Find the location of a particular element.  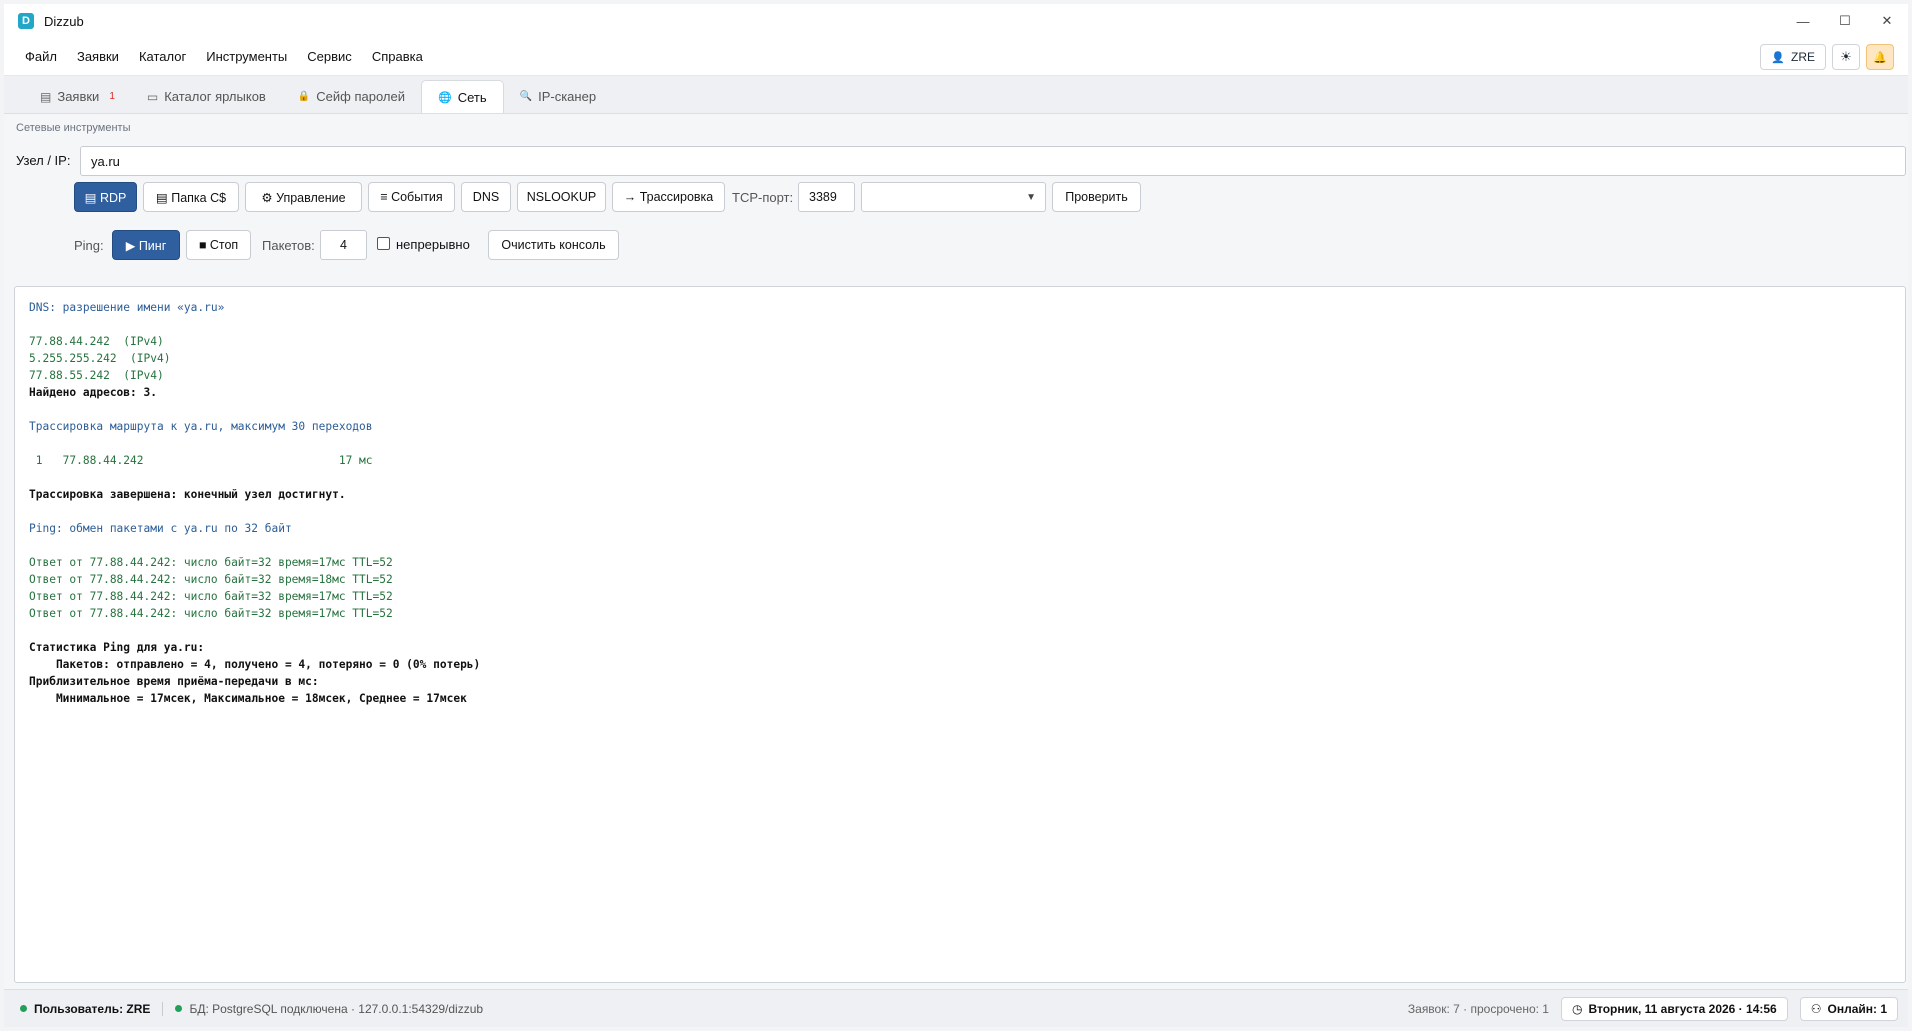

stop-button: ■ Стоп is located at coordinates (218, 245).